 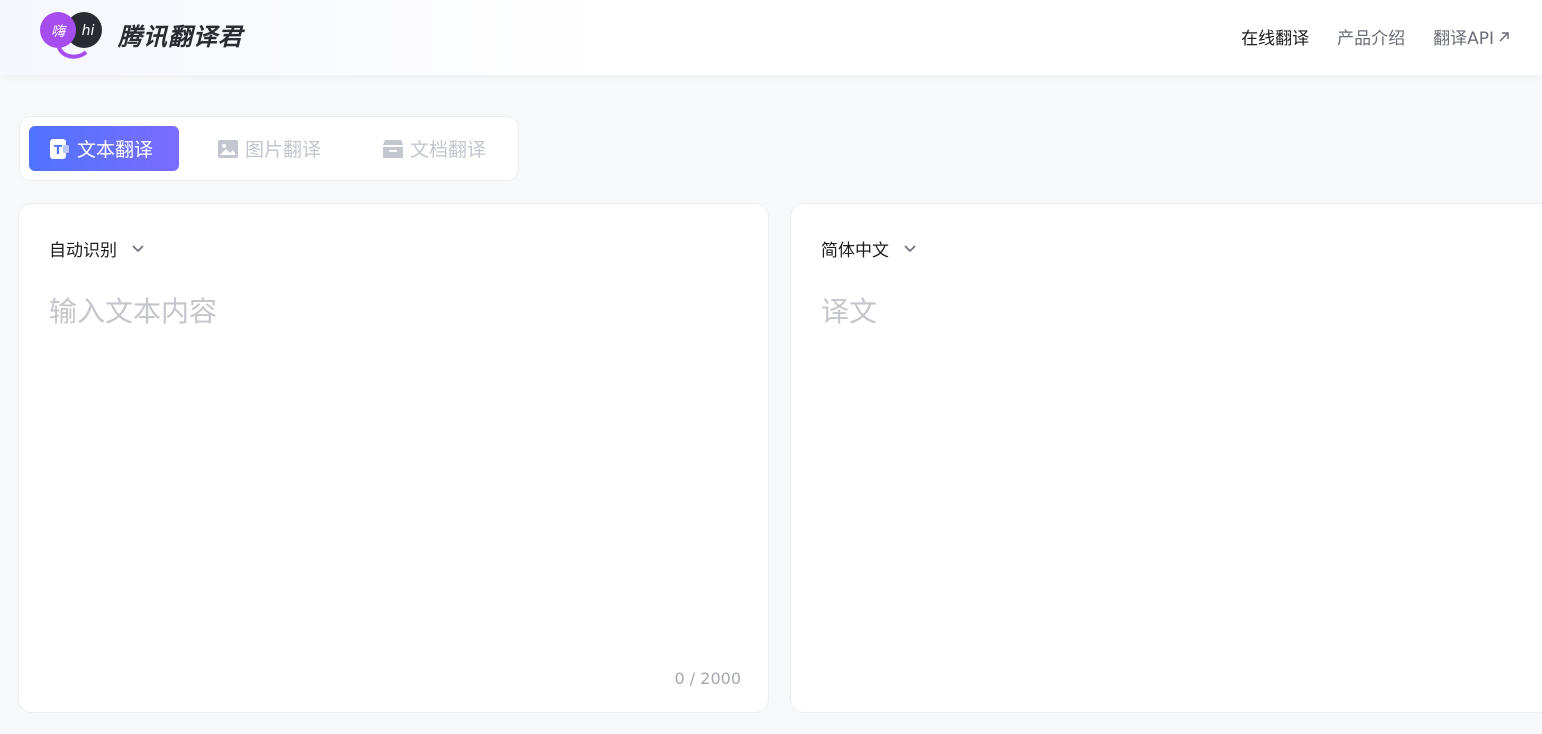 What do you see at coordinates (71, 35) in the screenshot?
I see `logo-icon: 嗨 hi` at bounding box center [71, 35].